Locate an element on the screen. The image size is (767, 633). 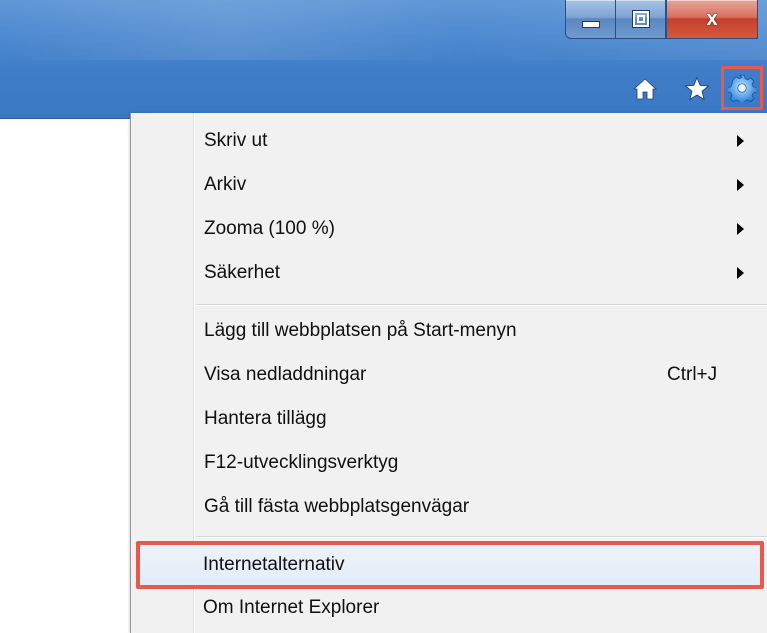
menu-item-view-downloads: Visa nedladdningar Ctrl+J is located at coordinates (449, 375).